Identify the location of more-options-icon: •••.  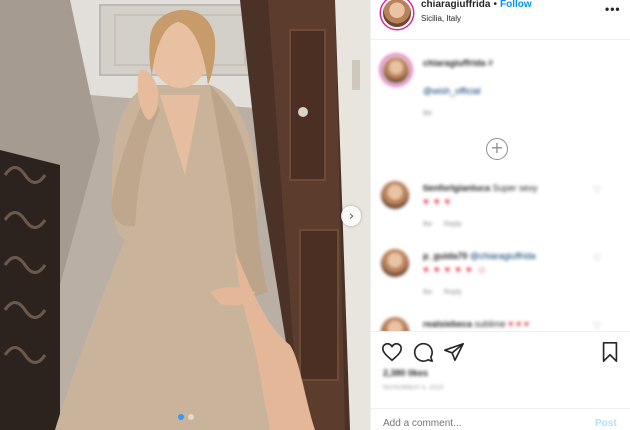
(613, 9).